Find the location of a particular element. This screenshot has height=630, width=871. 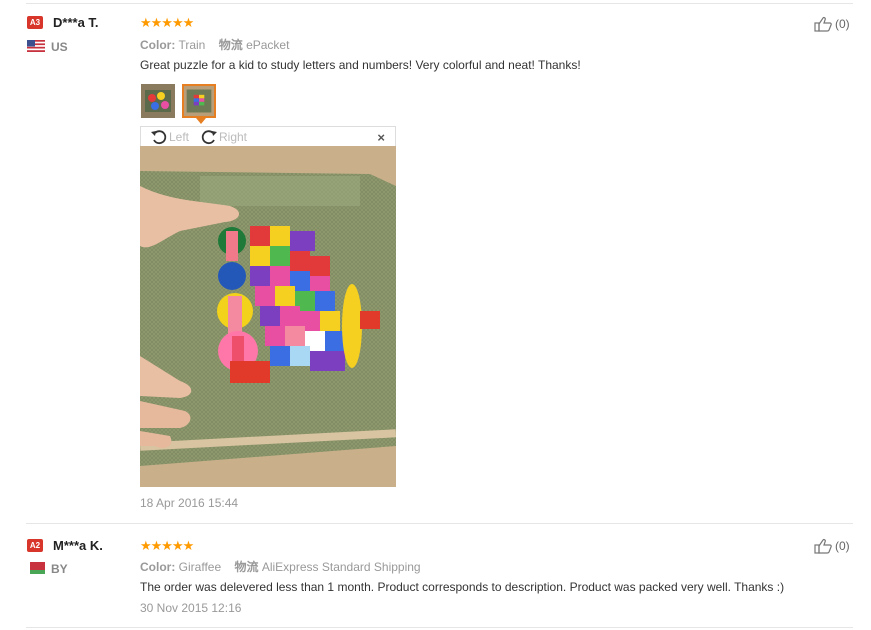

buyer-name: M***a K. is located at coordinates (78, 545).